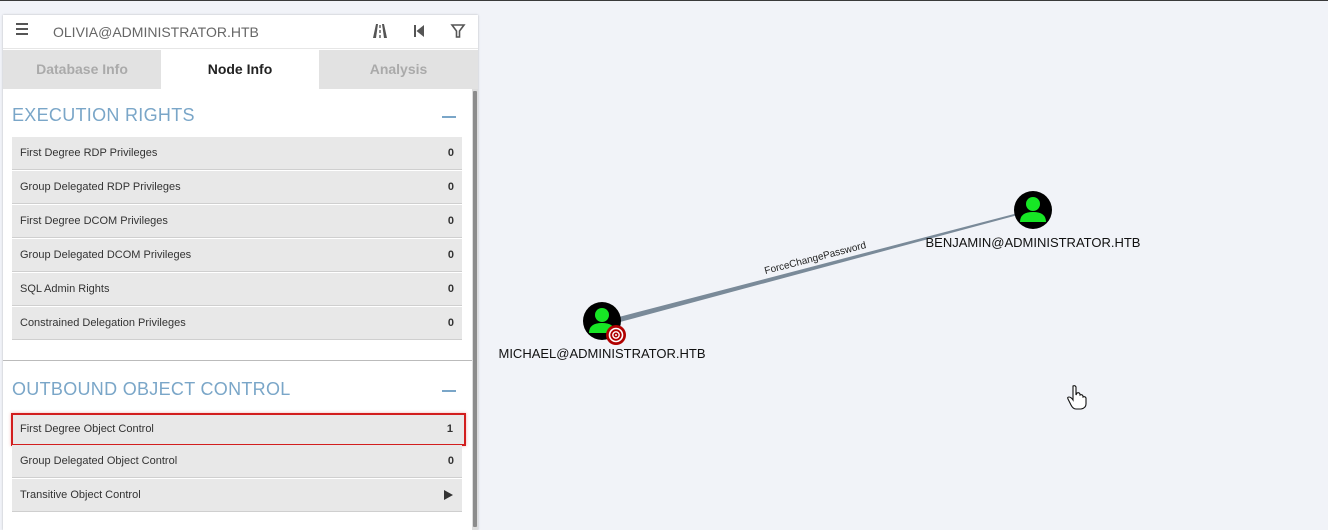 The image size is (1328, 530). I want to click on row-label: Group Delegated RDP Privileges, so click(100, 187).